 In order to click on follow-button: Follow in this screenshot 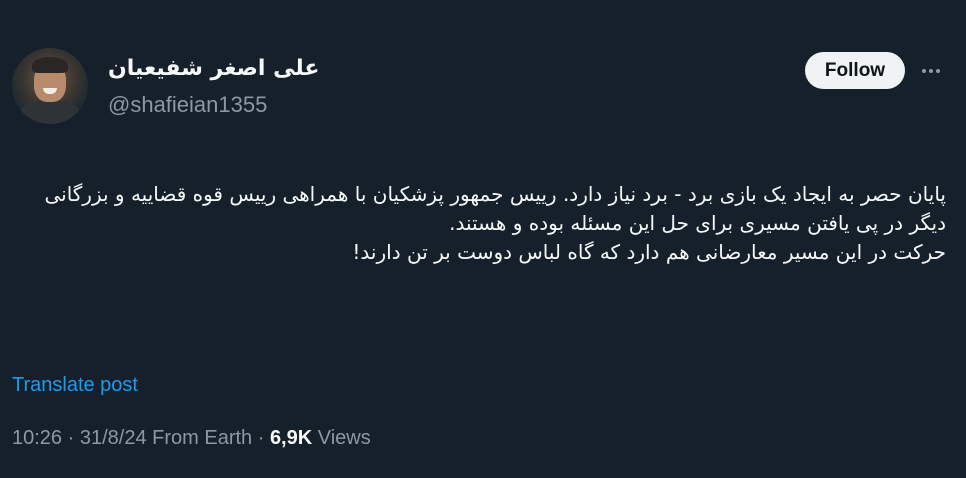, I will do `click(855, 70)`.